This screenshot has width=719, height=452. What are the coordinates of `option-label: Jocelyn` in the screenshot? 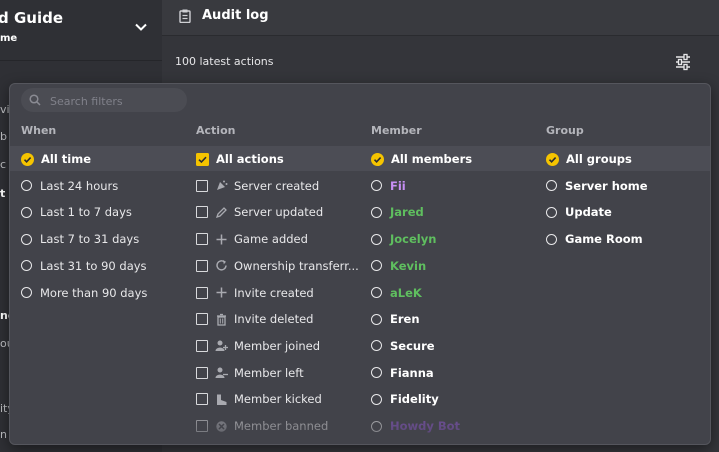 It's located at (413, 239).